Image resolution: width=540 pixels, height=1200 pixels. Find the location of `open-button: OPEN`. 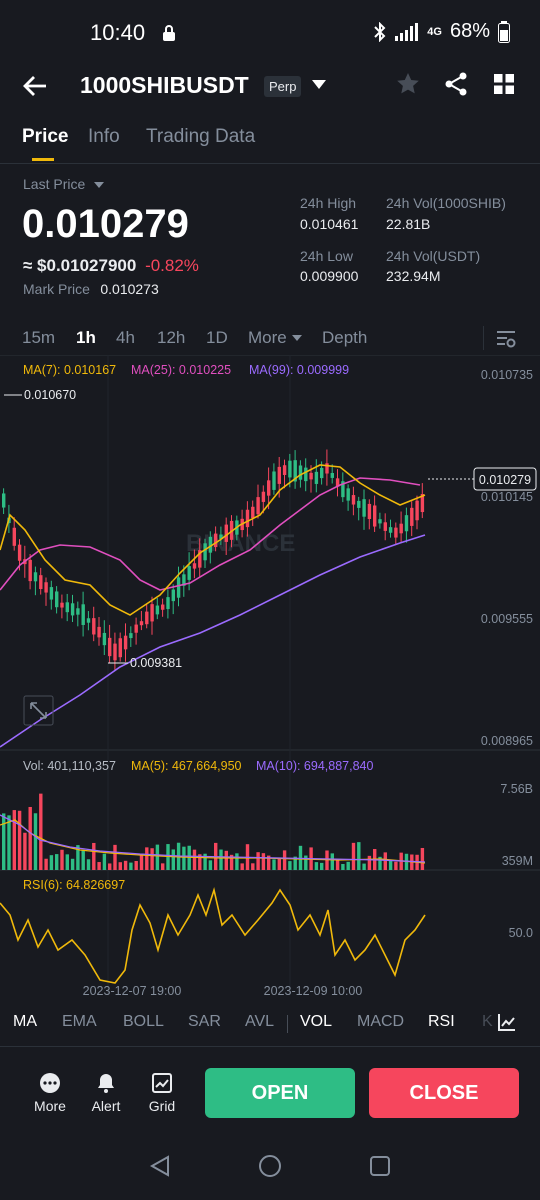

open-button: OPEN is located at coordinates (280, 1093).